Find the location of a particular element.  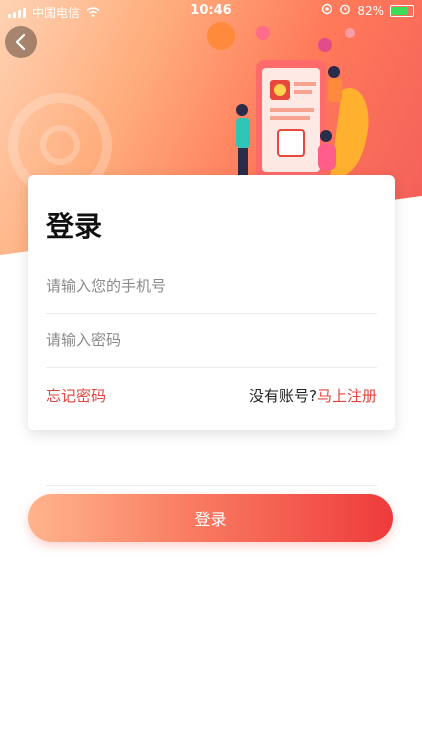

no-account-text: 没有账号? is located at coordinates (283, 396).